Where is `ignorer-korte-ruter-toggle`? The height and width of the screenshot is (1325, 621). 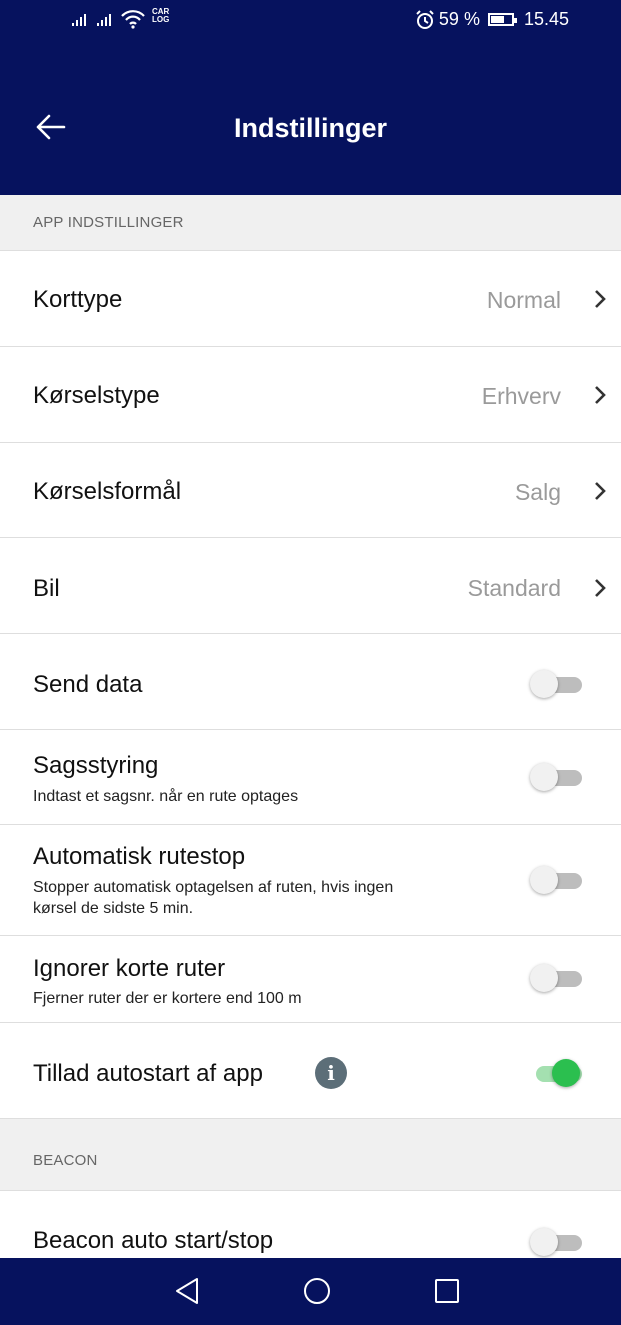 ignorer-korte-ruter-toggle is located at coordinates (556, 978).